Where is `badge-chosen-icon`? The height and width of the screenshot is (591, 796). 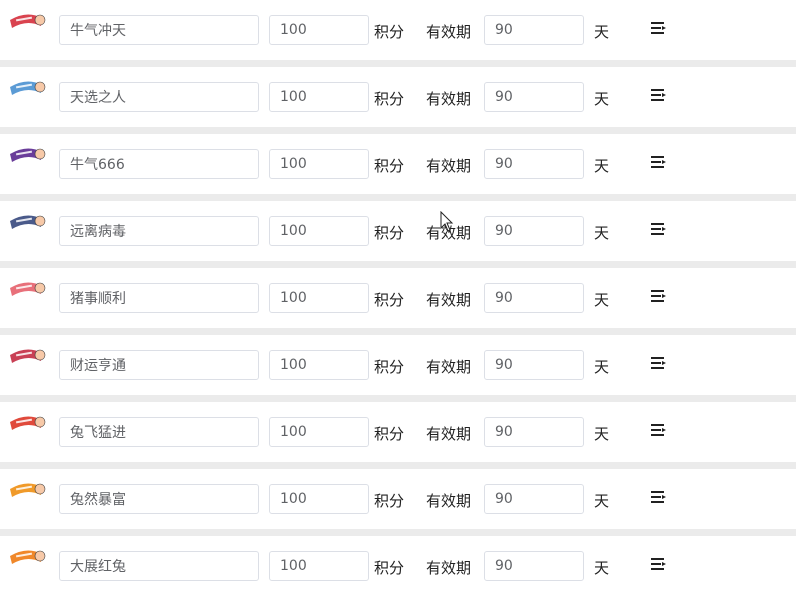 badge-chosen-icon is located at coordinates (28, 88).